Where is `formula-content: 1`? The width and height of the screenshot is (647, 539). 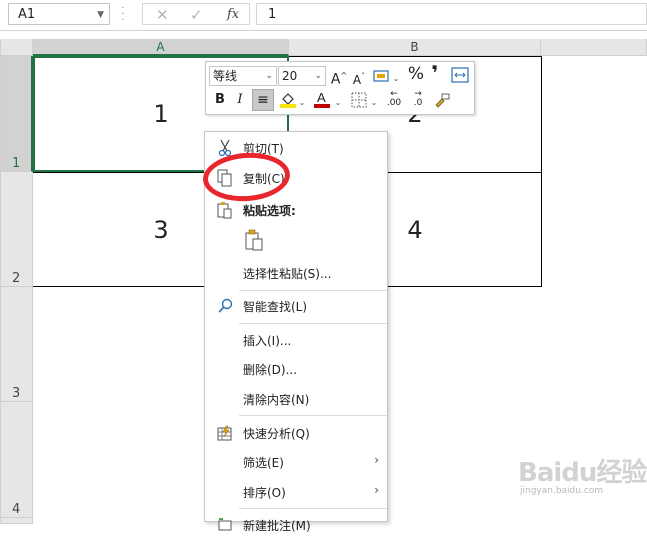 formula-content: 1 is located at coordinates (272, 14).